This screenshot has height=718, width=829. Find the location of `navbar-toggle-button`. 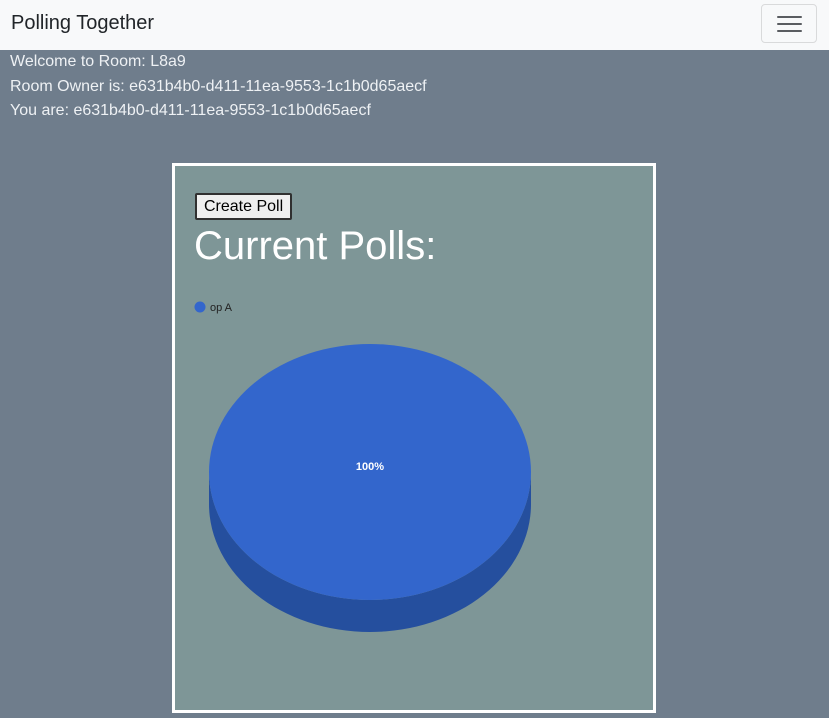

navbar-toggle-button is located at coordinates (789, 23).